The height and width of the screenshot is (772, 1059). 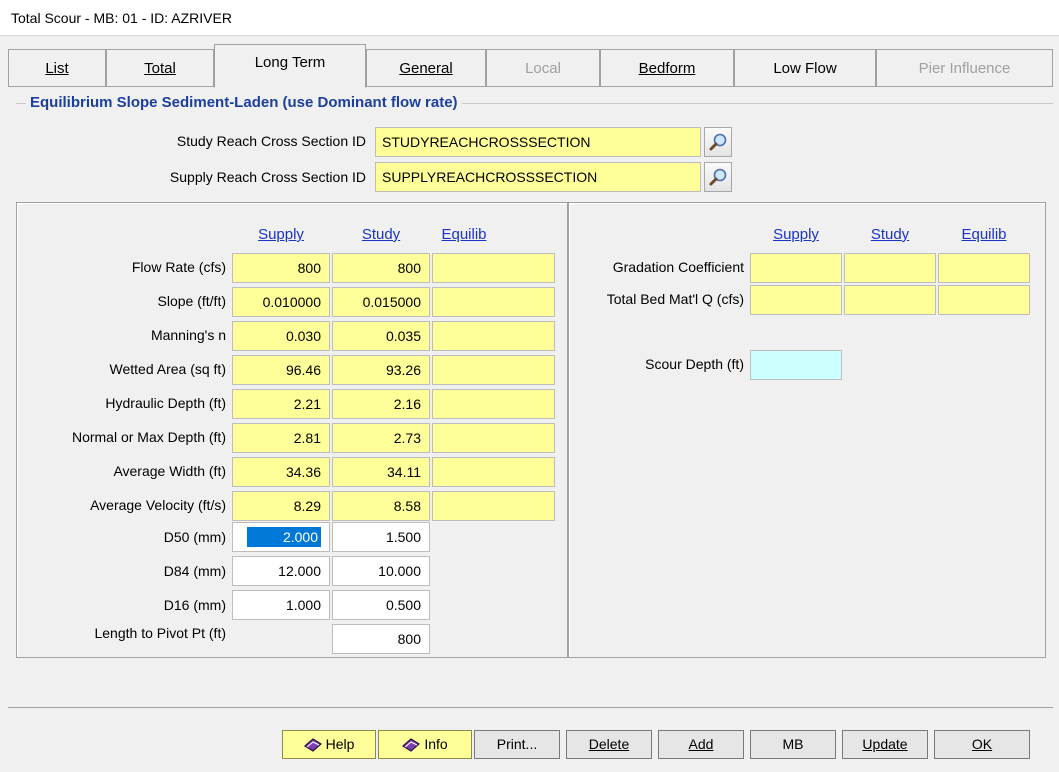 What do you see at coordinates (381, 571) in the screenshot?
I see `study-cell: 10.000` at bounding box center [381, 571].